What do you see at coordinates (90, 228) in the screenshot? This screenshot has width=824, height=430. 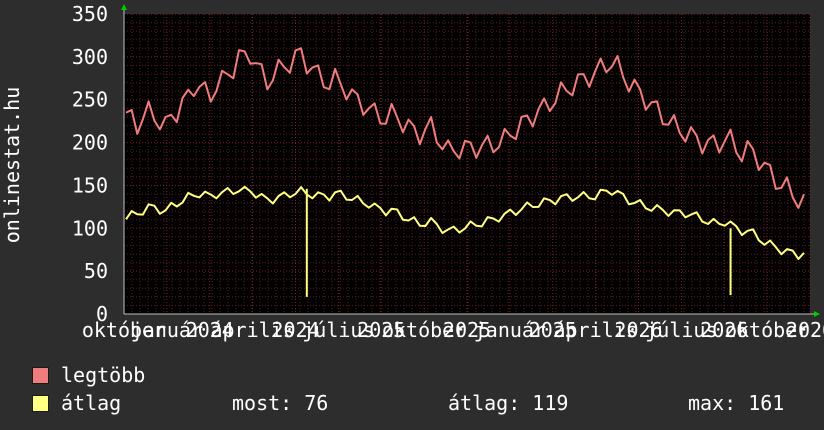 I see `y-tick-label: 100` at bounding box center [90, 228].